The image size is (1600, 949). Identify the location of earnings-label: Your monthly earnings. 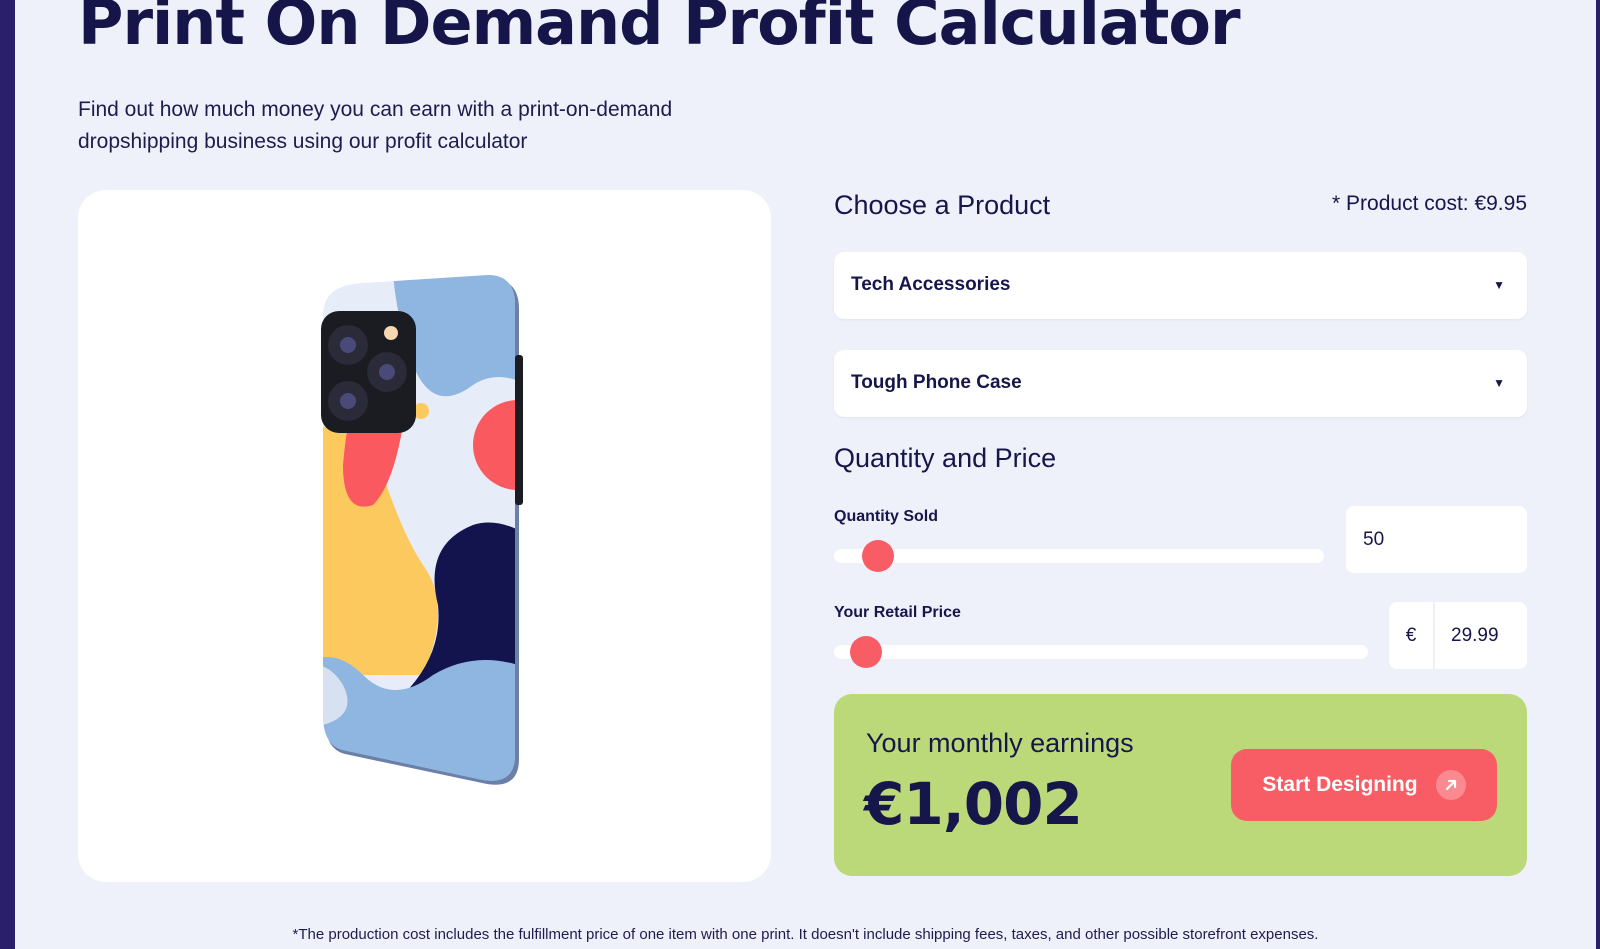
(1000, 743).